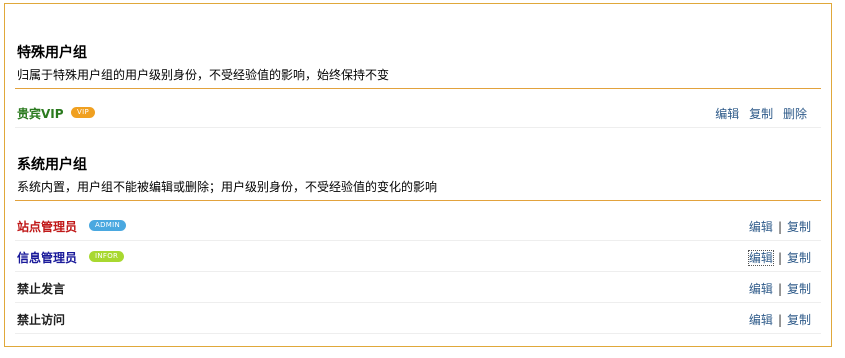  Describe the element at coordinates (418, 112) in the screenshot. I see `group-row-vip: 贵宾VIP VIP 编辑 复制 删除` at that location.